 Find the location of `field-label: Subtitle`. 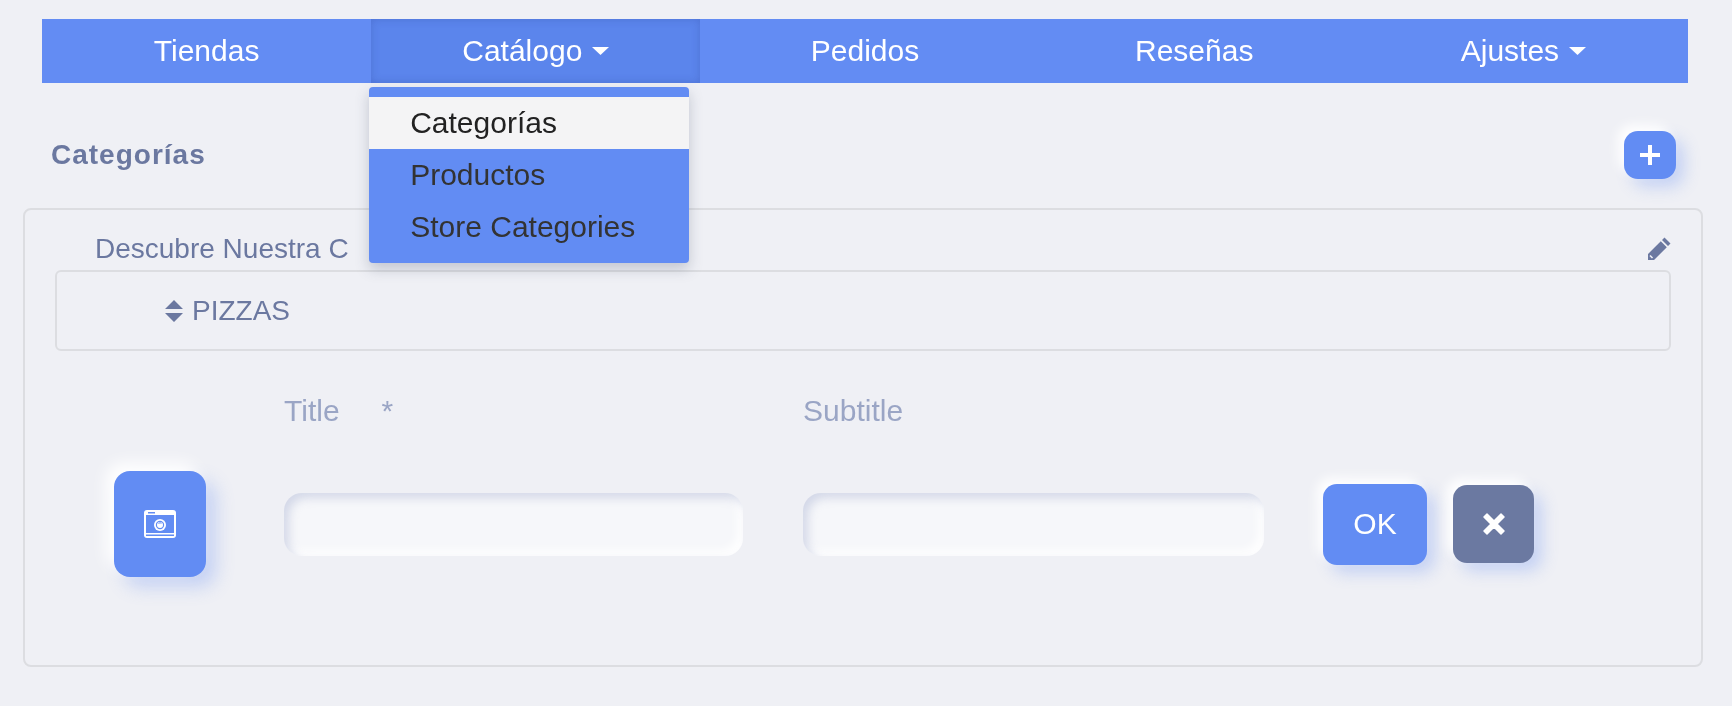

field-label: Subtitle is located at coordinates (853, 411).